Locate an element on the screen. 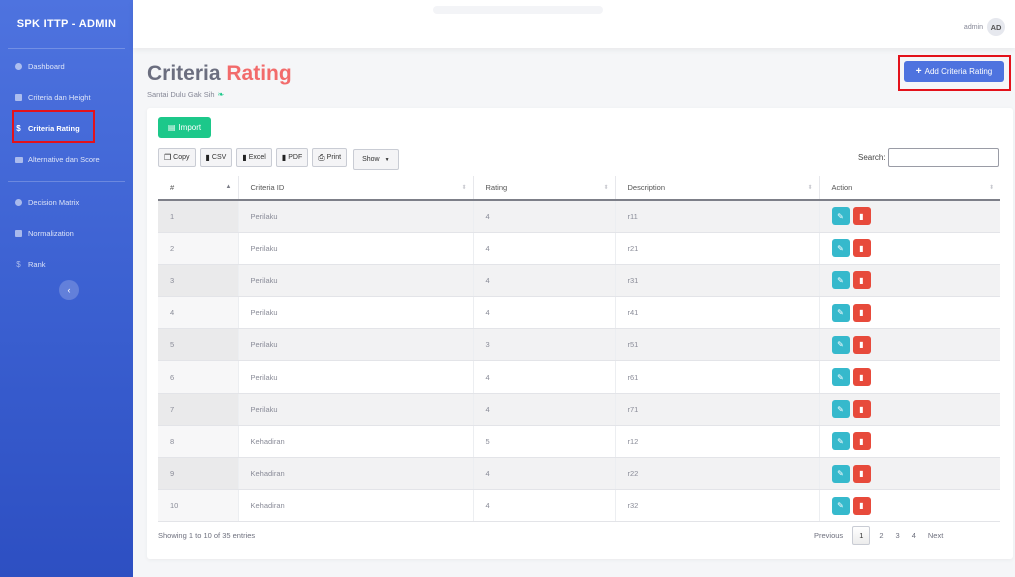  sidebar-item-label: Normalization is located at coordinates (51, 233).